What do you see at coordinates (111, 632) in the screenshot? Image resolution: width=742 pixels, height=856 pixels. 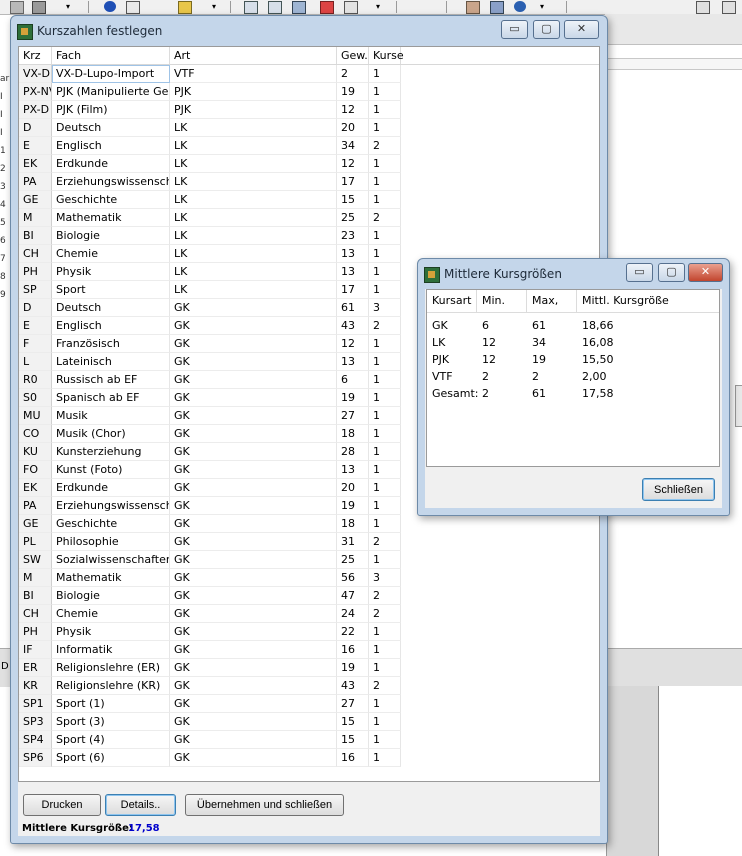 I see `cell-fach: Physik` at bounding box center [111, 632].